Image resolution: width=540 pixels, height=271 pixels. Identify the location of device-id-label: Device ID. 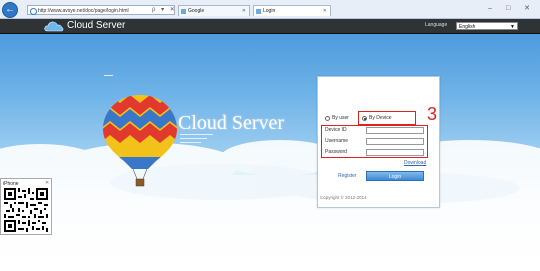
(336, 130).